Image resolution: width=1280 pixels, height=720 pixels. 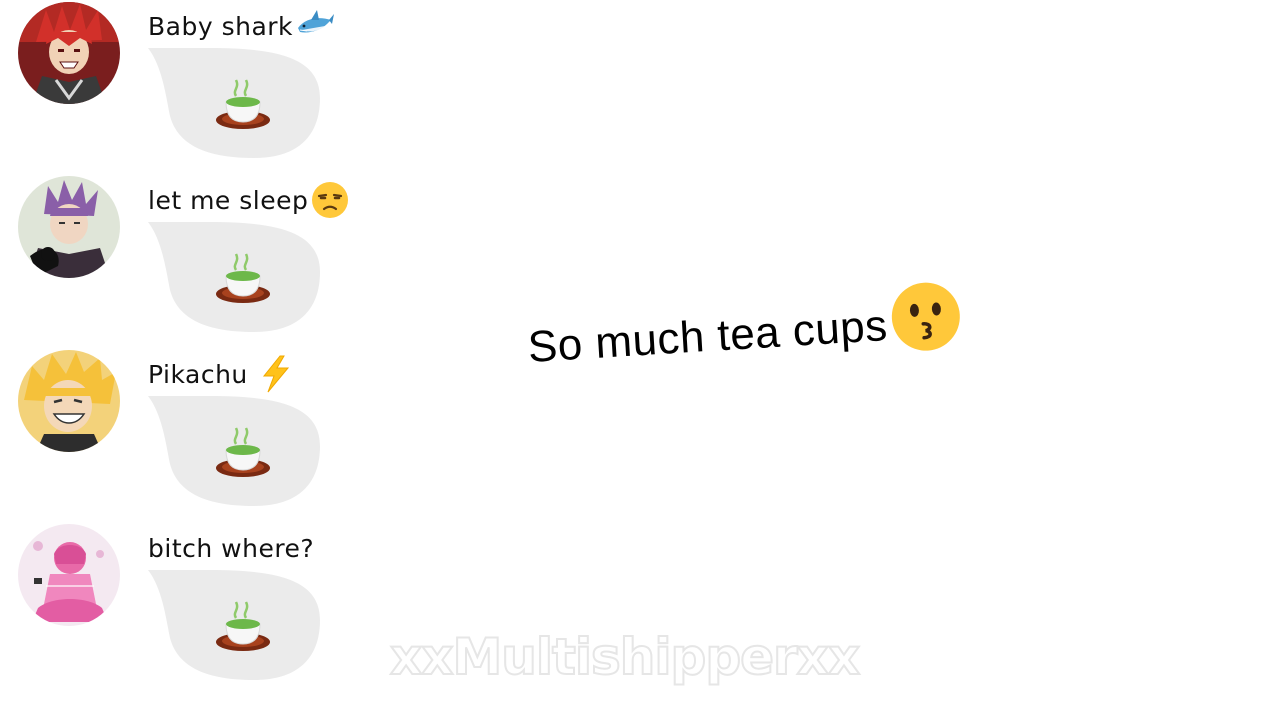 What do you see at coordinates (625, 657) in the screenshot?
I see `watermark: xxMultishipperxx` at bounding box center [625, 657].